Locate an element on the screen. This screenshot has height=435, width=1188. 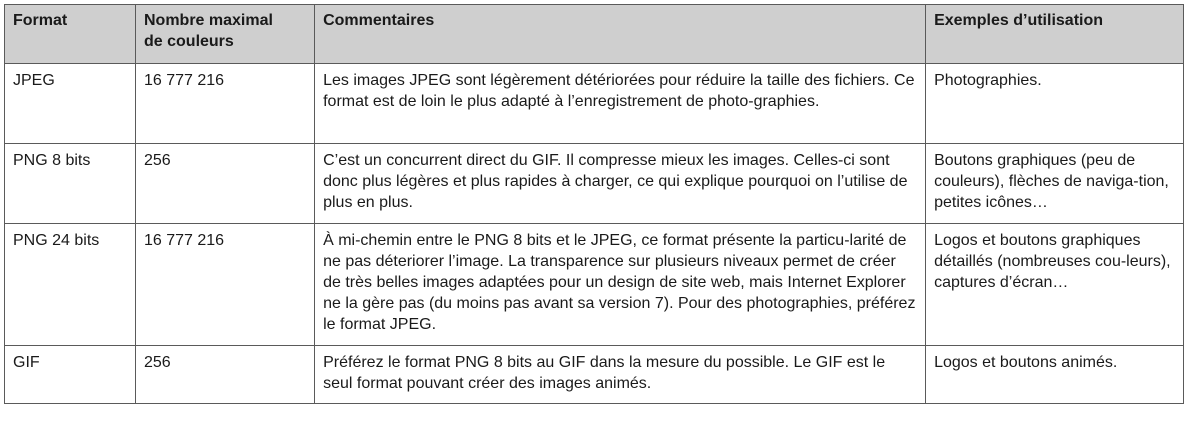
header-max-colors-line2: de couleurs is located at coordinates (189, 41).